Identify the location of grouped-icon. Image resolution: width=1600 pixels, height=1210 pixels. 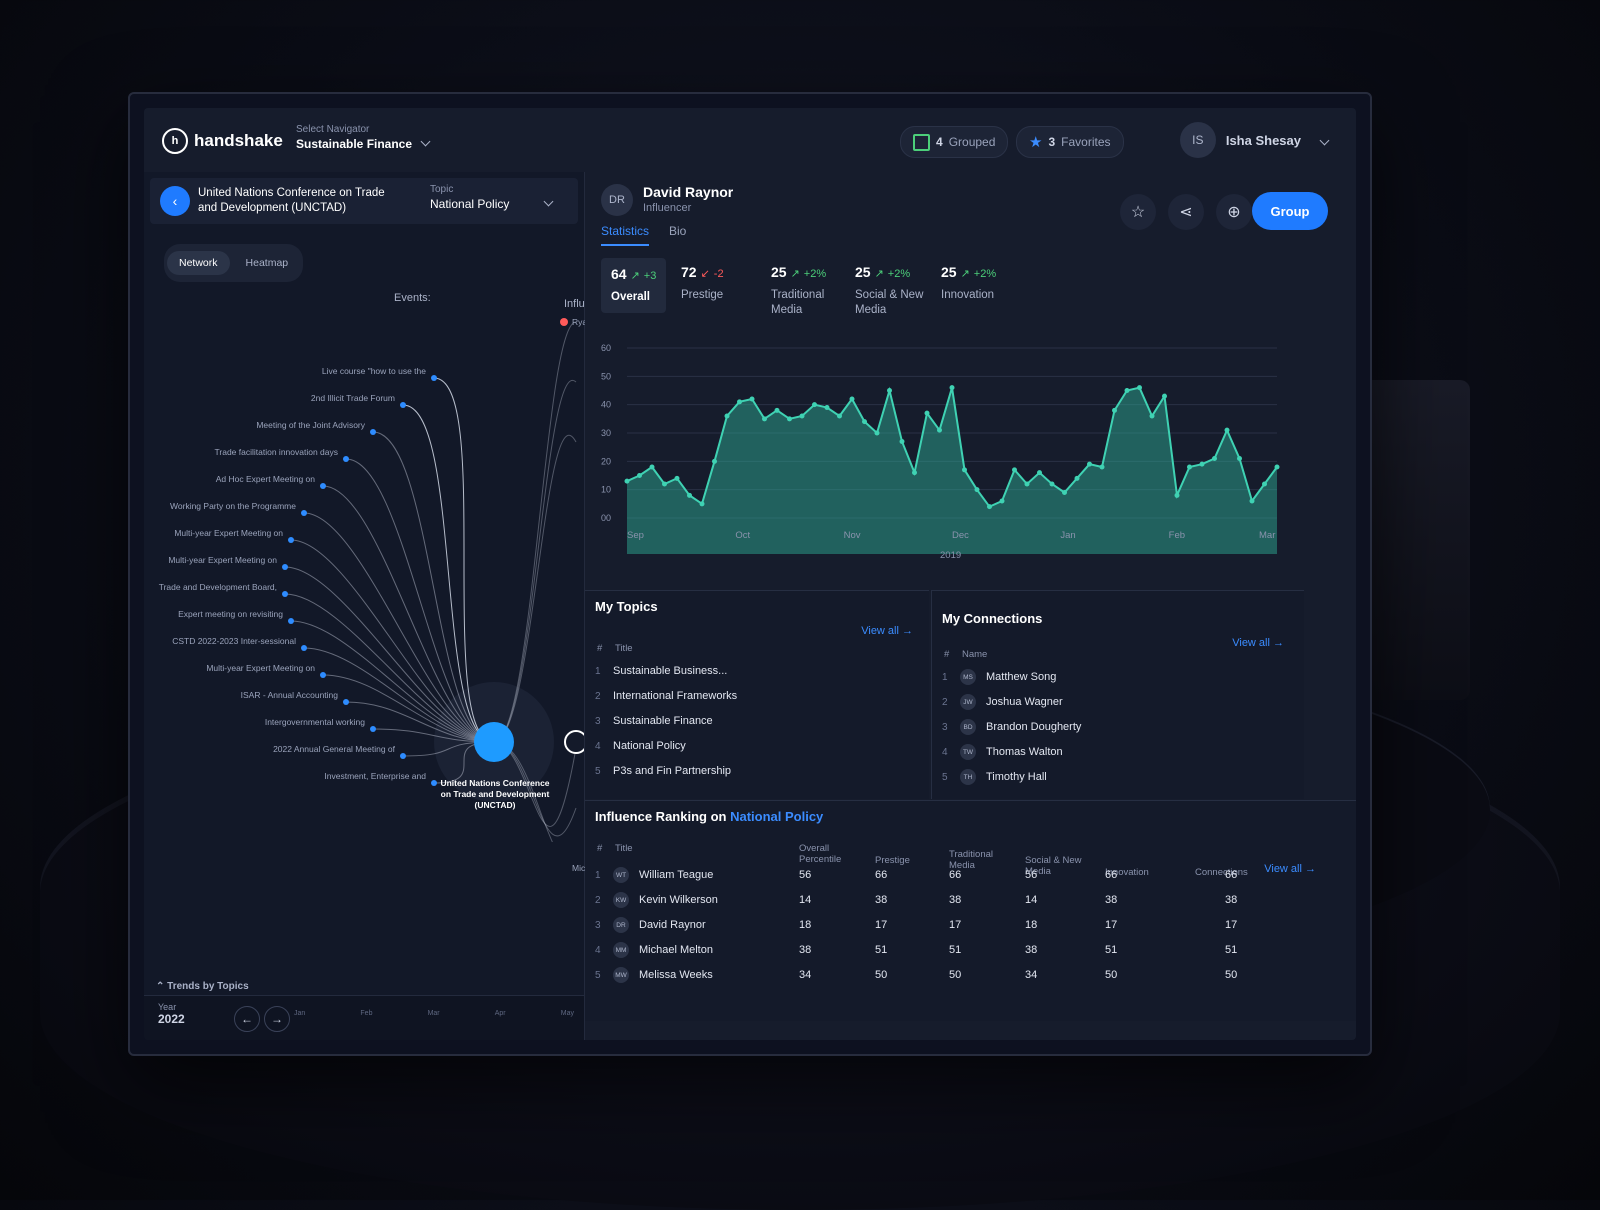
(921, 142).